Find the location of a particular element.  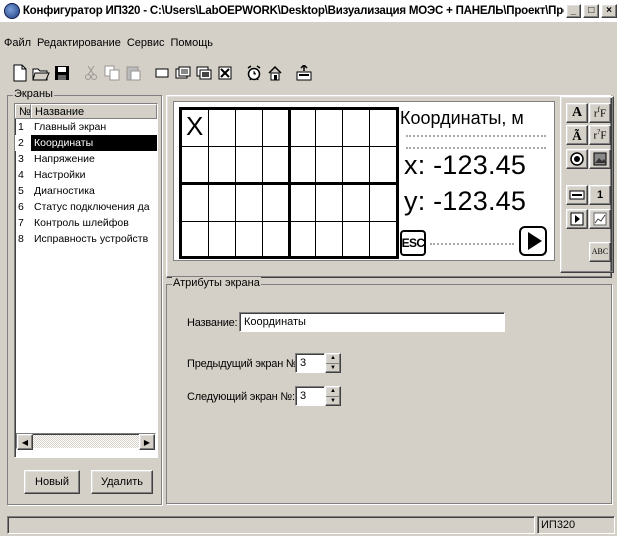

next-screen-input: 3 is located at coordinates (310, 396).